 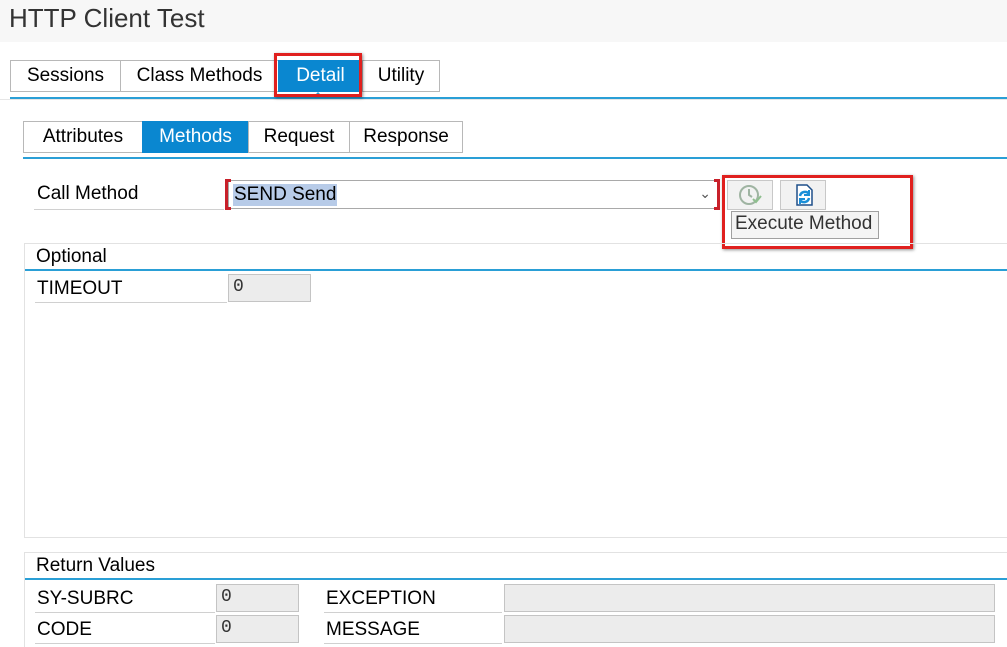 I want to click on tab-attributes: Attributes, so click(x=82, y=137).